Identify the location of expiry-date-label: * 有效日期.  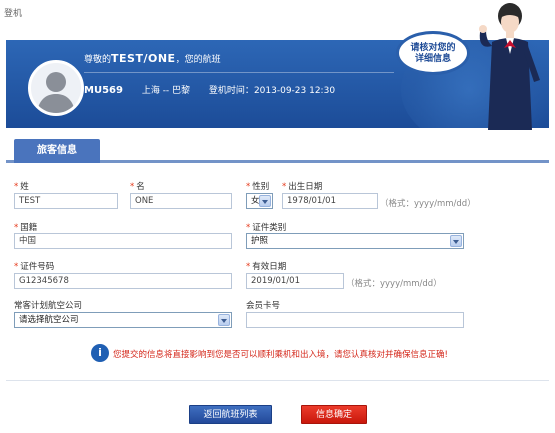
(266, 267).